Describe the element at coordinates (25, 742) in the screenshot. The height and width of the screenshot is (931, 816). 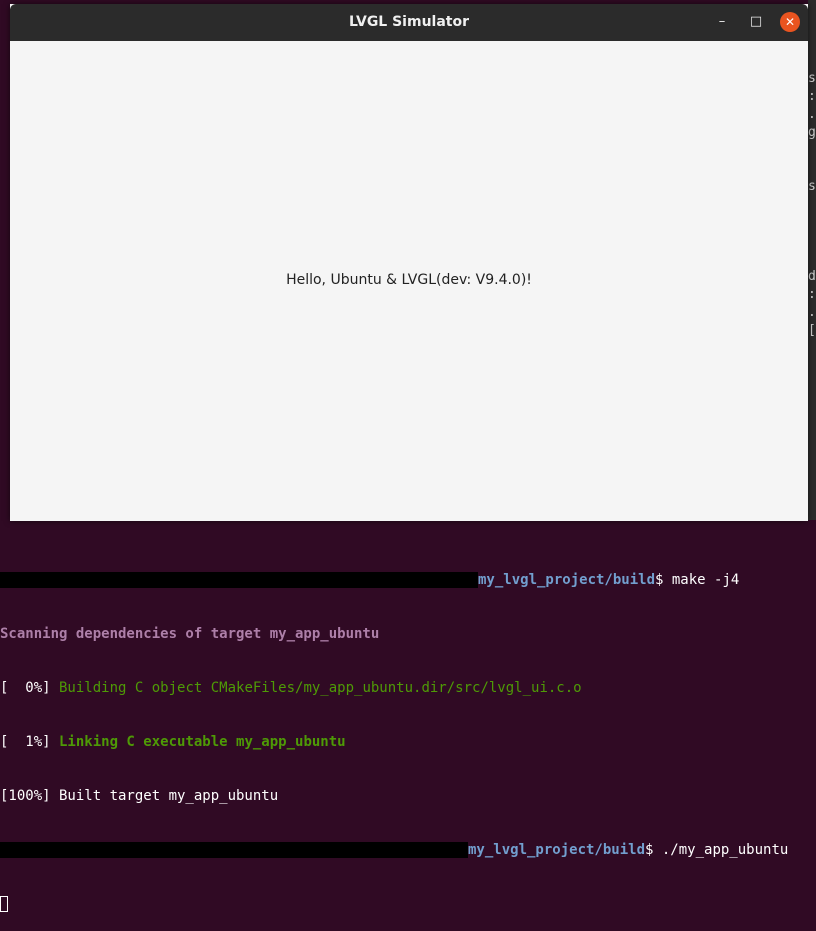
I see `link-percent: [ 1%]` at that location.